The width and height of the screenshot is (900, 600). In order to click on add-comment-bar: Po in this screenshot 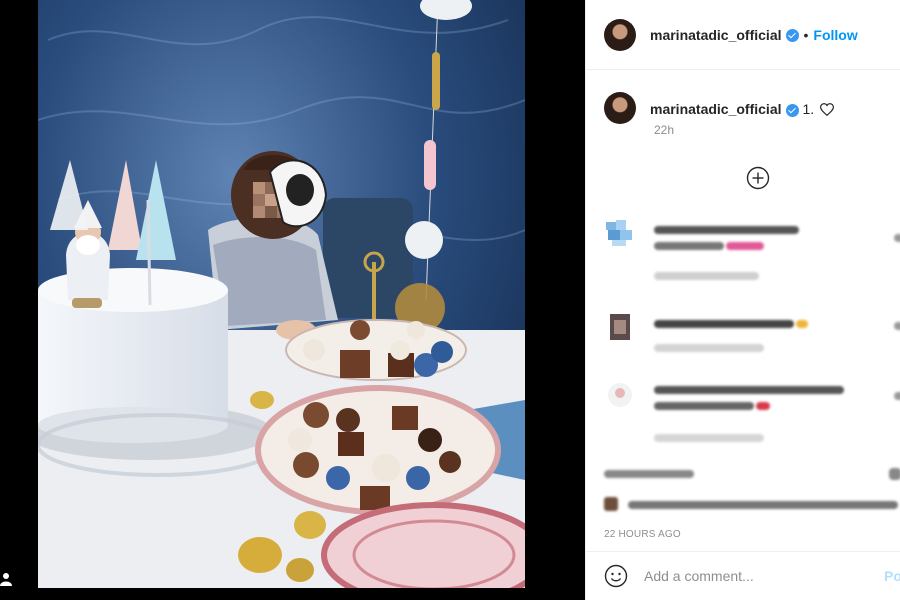, I will do `click(743, 575)`.